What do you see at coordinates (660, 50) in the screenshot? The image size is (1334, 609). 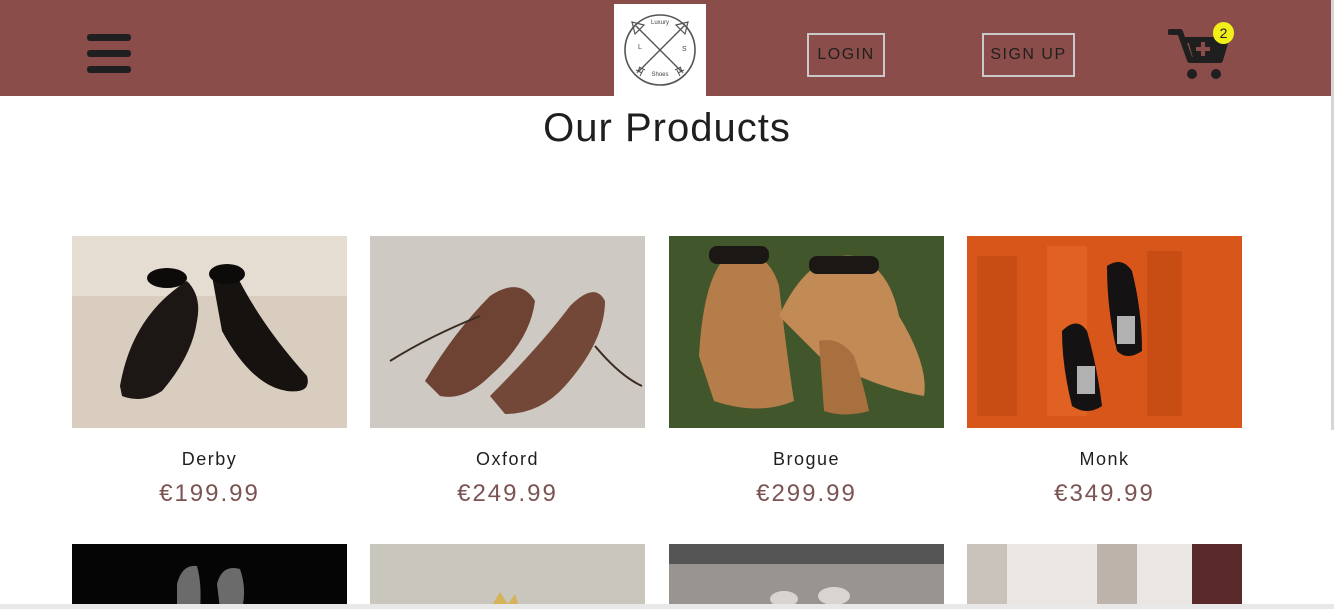 I see `brand-logo: Luxury L S Shoes` at bounding box center [660, 50].